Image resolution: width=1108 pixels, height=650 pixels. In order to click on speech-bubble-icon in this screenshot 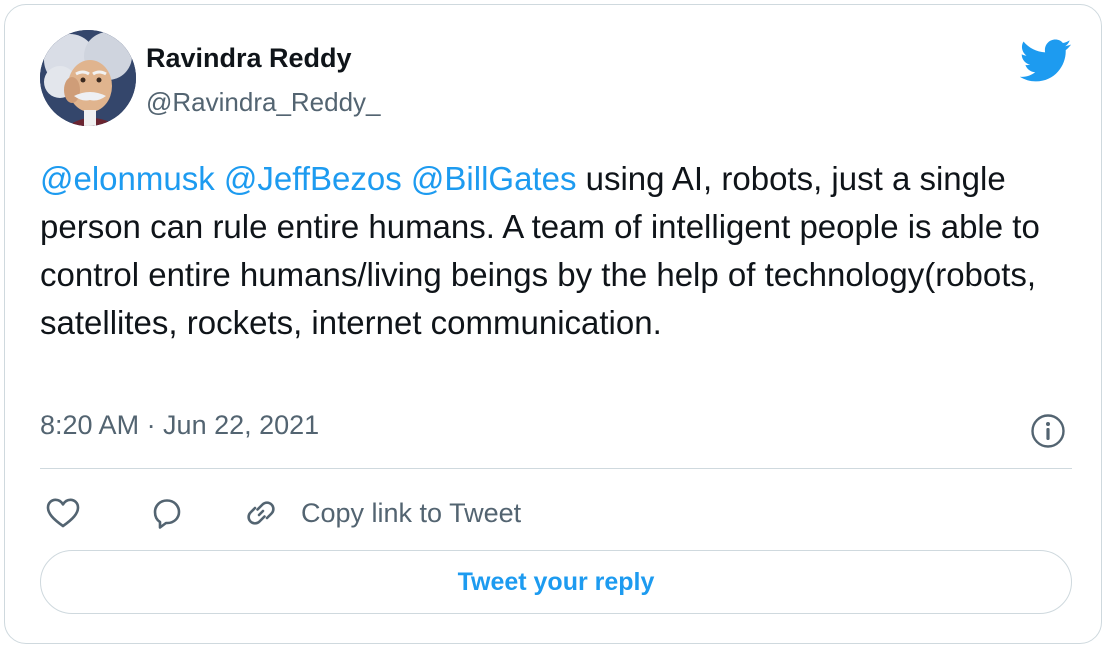, I will do `click(167, 514)`.